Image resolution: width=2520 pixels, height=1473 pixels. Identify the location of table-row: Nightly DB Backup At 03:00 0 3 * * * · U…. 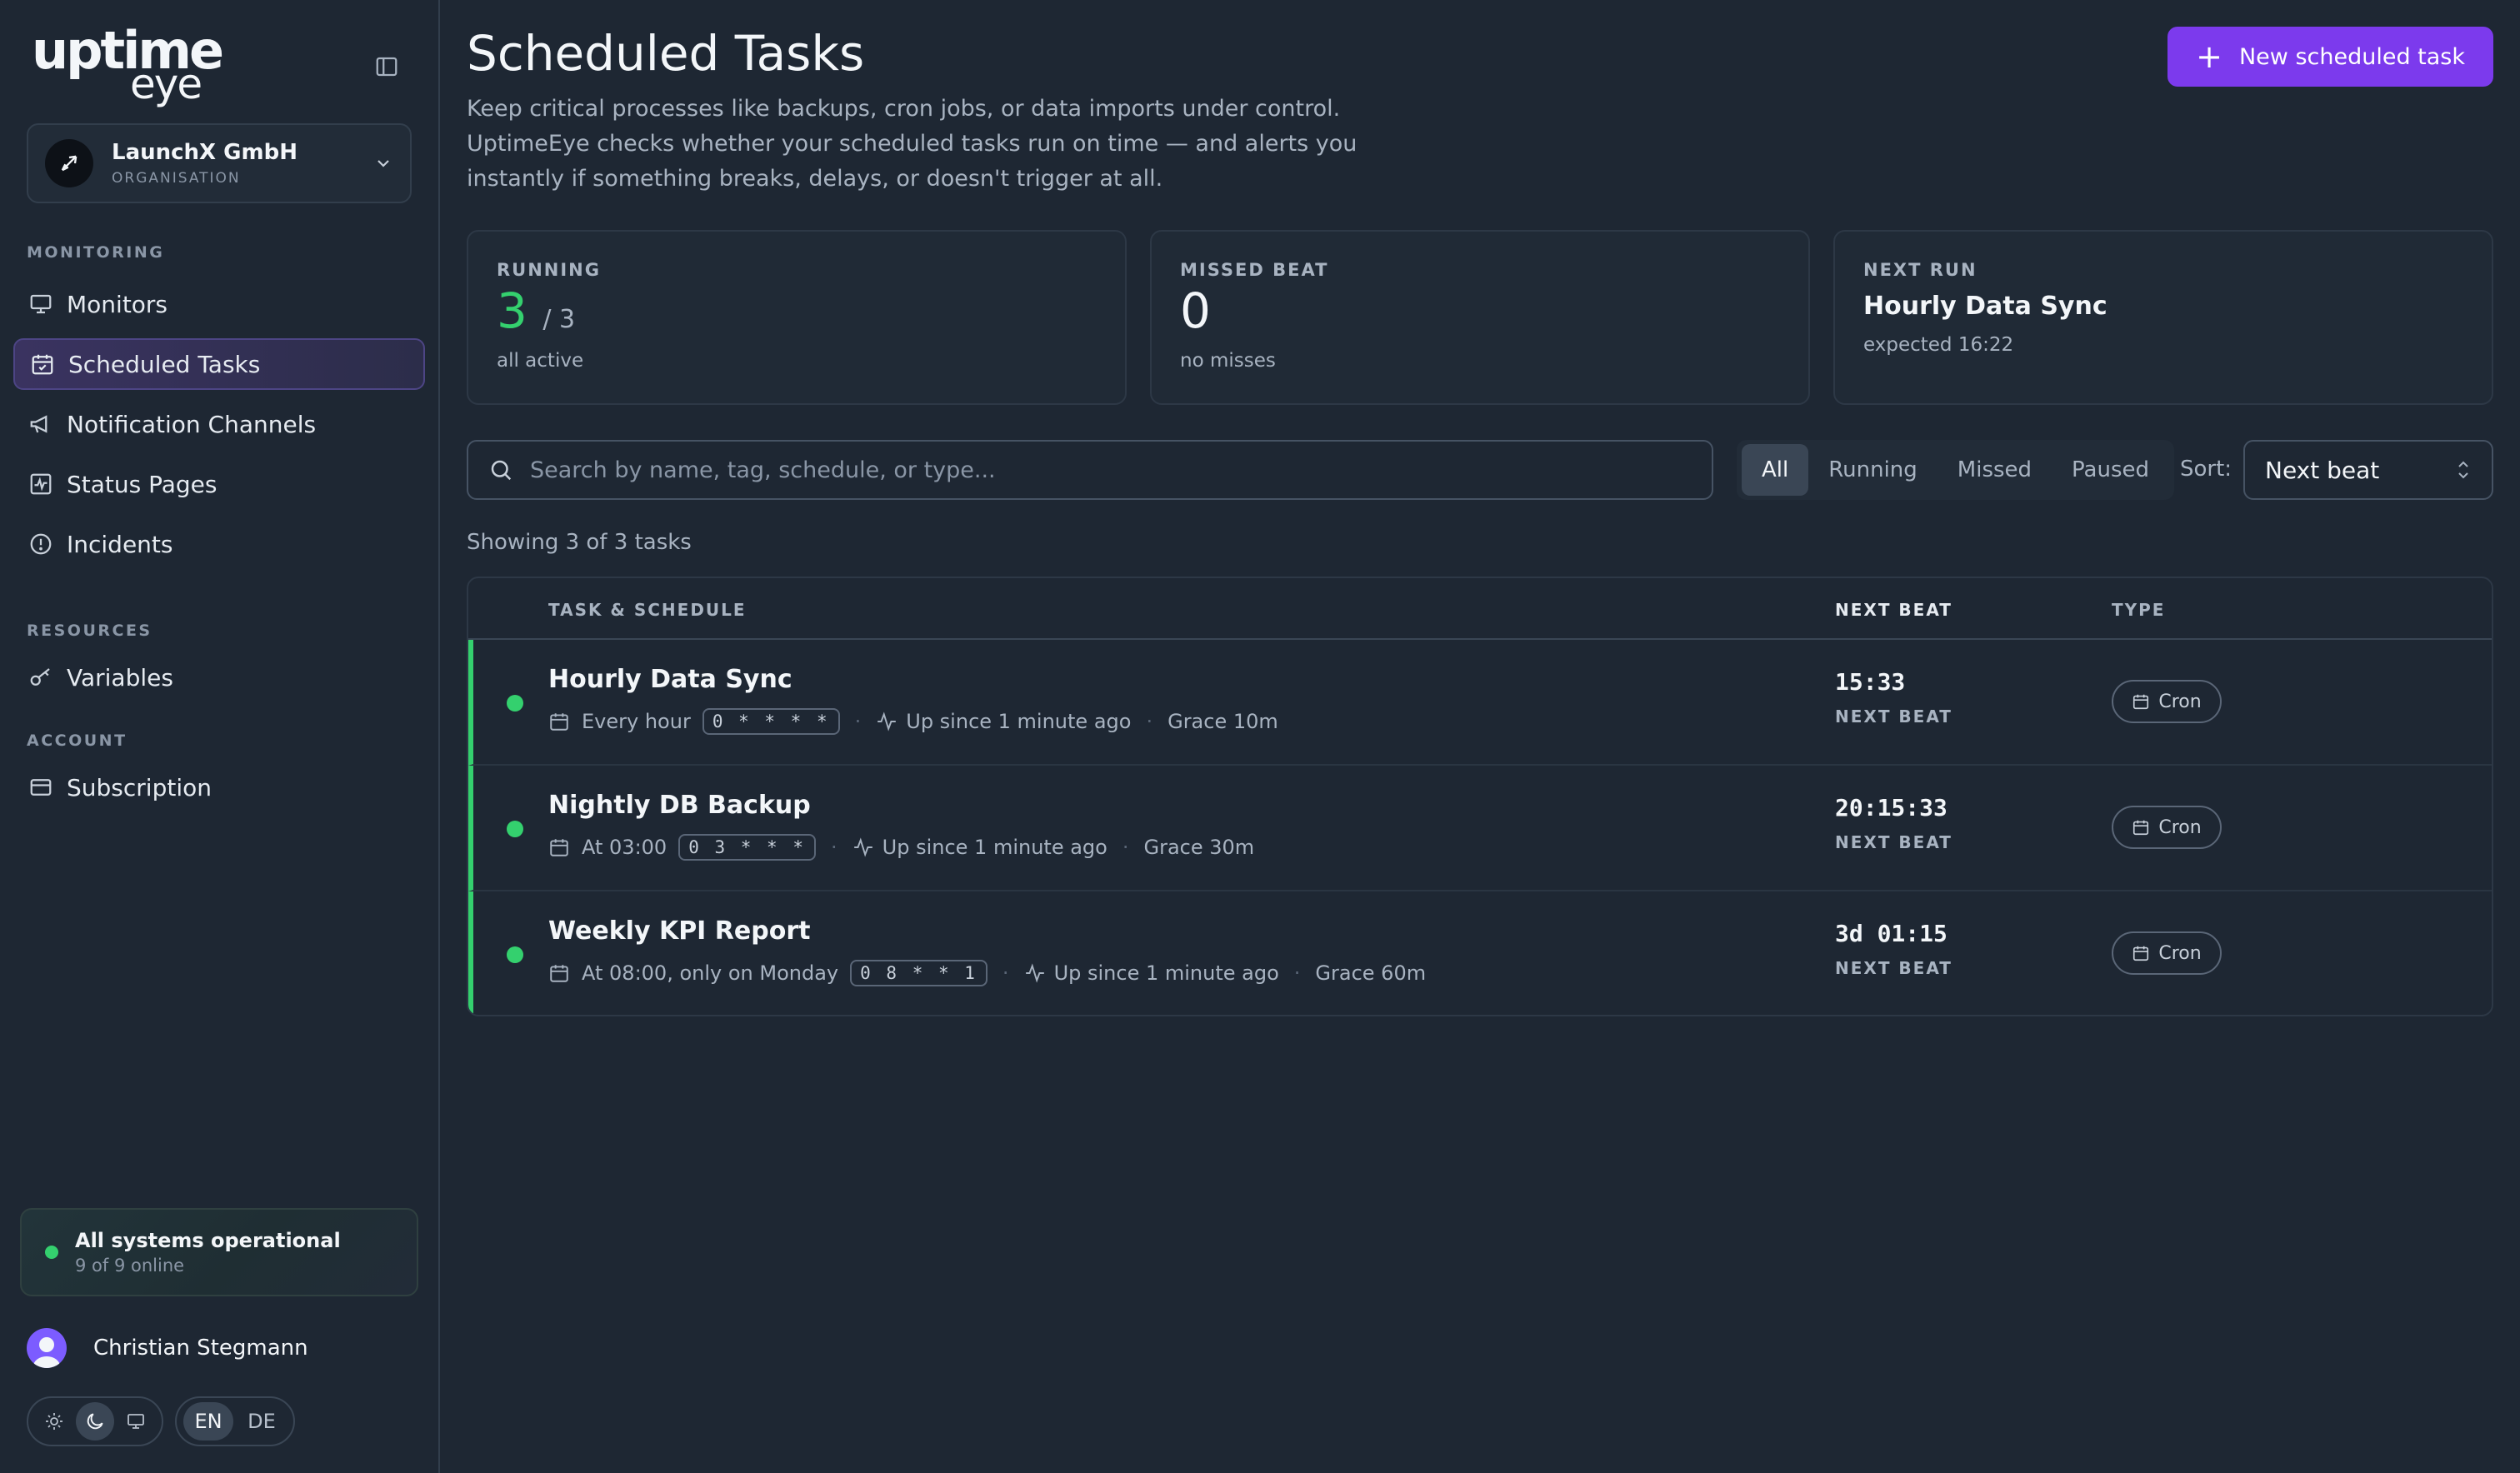
(1480, 829).